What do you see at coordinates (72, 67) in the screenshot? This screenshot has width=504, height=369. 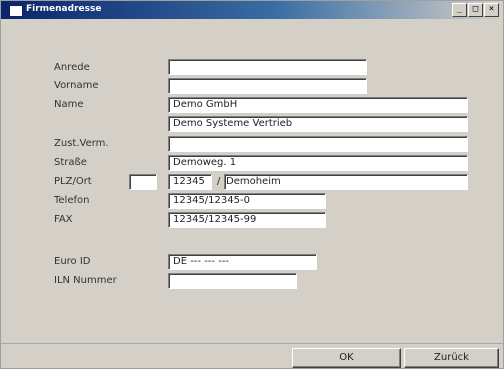 I see `label-anrede: Anrede` at bounding box center [72, 67].